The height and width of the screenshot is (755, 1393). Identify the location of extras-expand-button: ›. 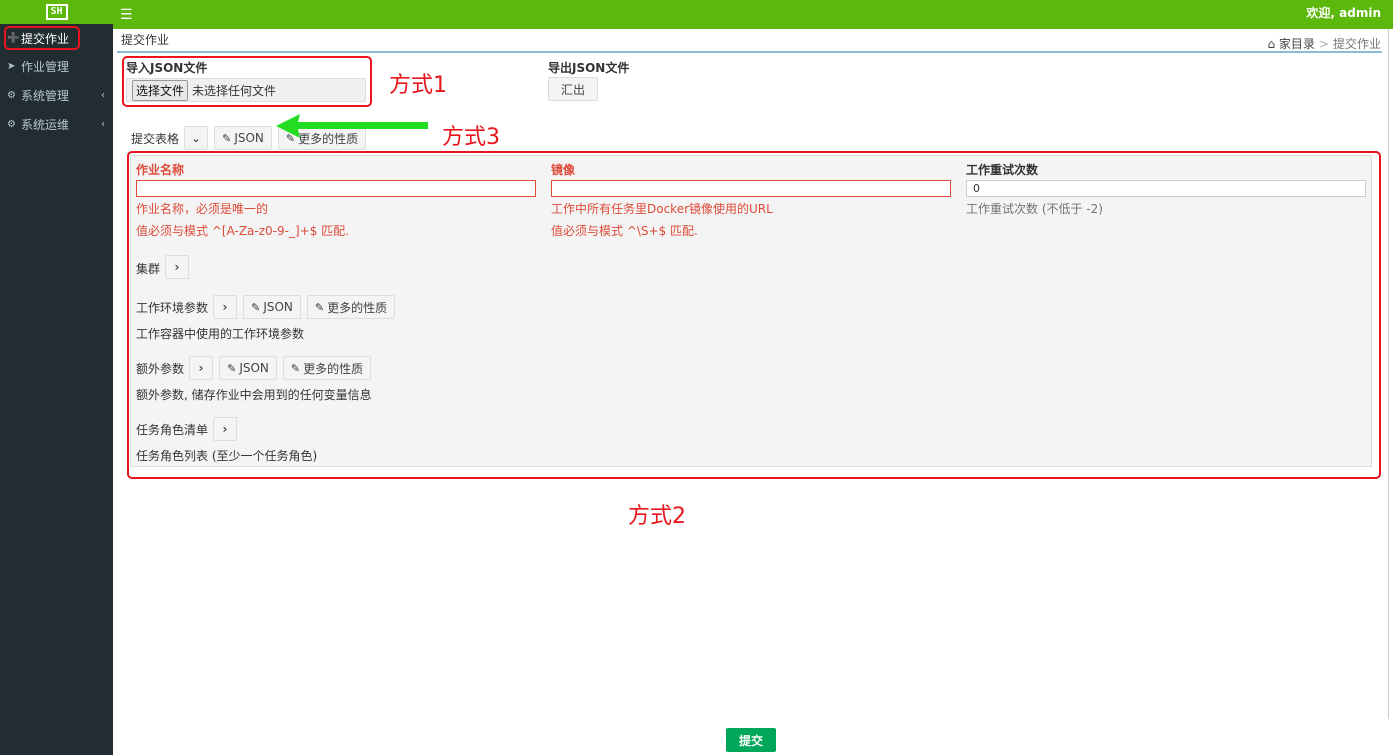
(201, 368).